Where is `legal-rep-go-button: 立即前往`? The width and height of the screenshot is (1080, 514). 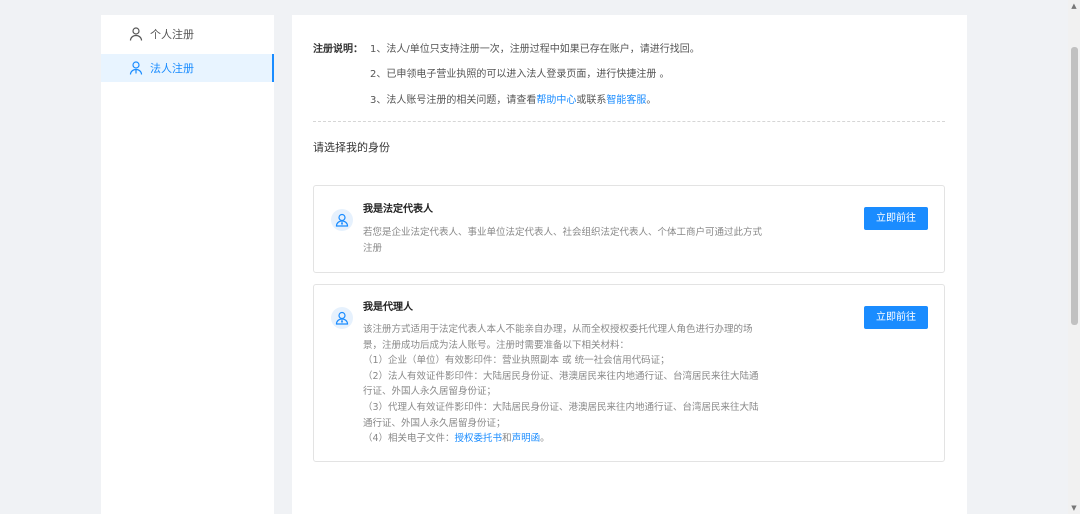 legal-rep-go-button: 立即前往 is located at coordinates (896, 218).